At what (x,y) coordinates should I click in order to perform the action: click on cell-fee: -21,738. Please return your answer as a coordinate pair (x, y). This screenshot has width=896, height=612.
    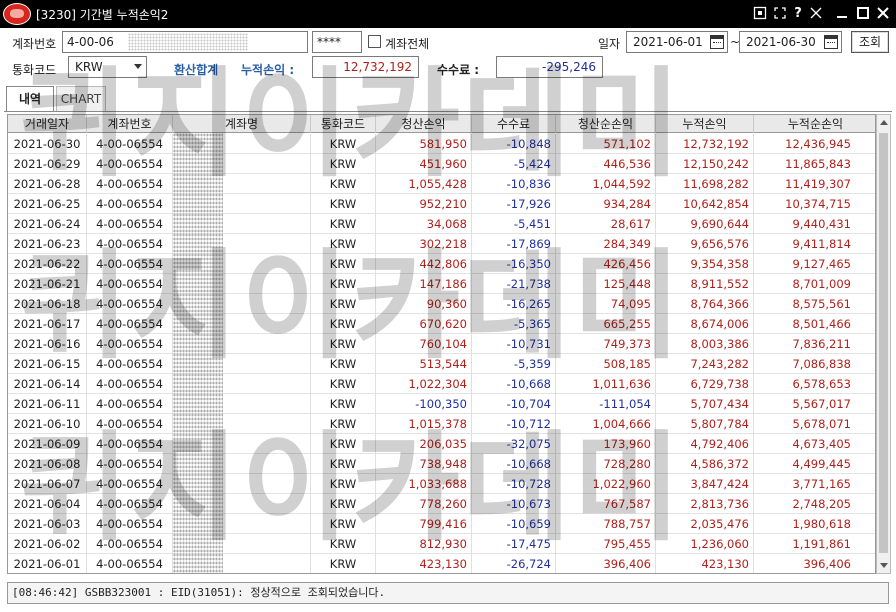
    Looking at the image, I should click on (514, 284).